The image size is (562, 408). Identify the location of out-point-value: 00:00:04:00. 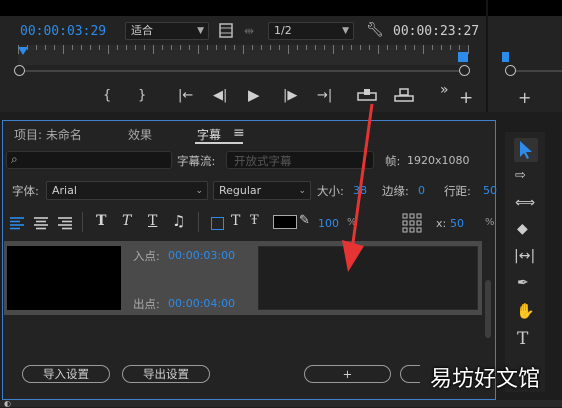
(201, 303).